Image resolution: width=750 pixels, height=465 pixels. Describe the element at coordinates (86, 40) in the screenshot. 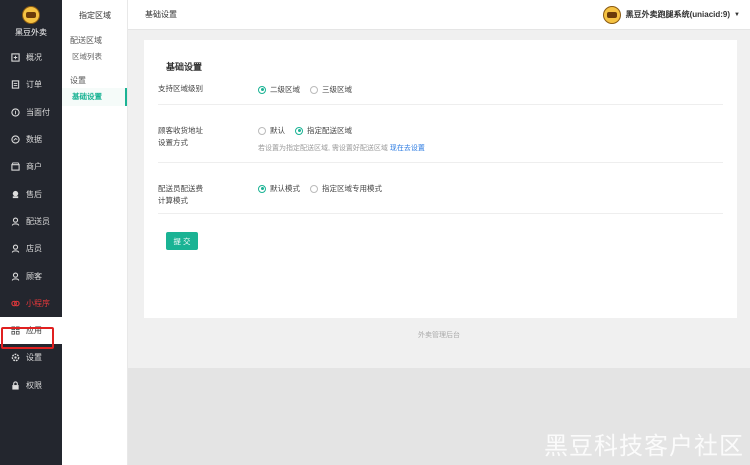

I see `sub-group-delivery-area: 配送区域` at that location.